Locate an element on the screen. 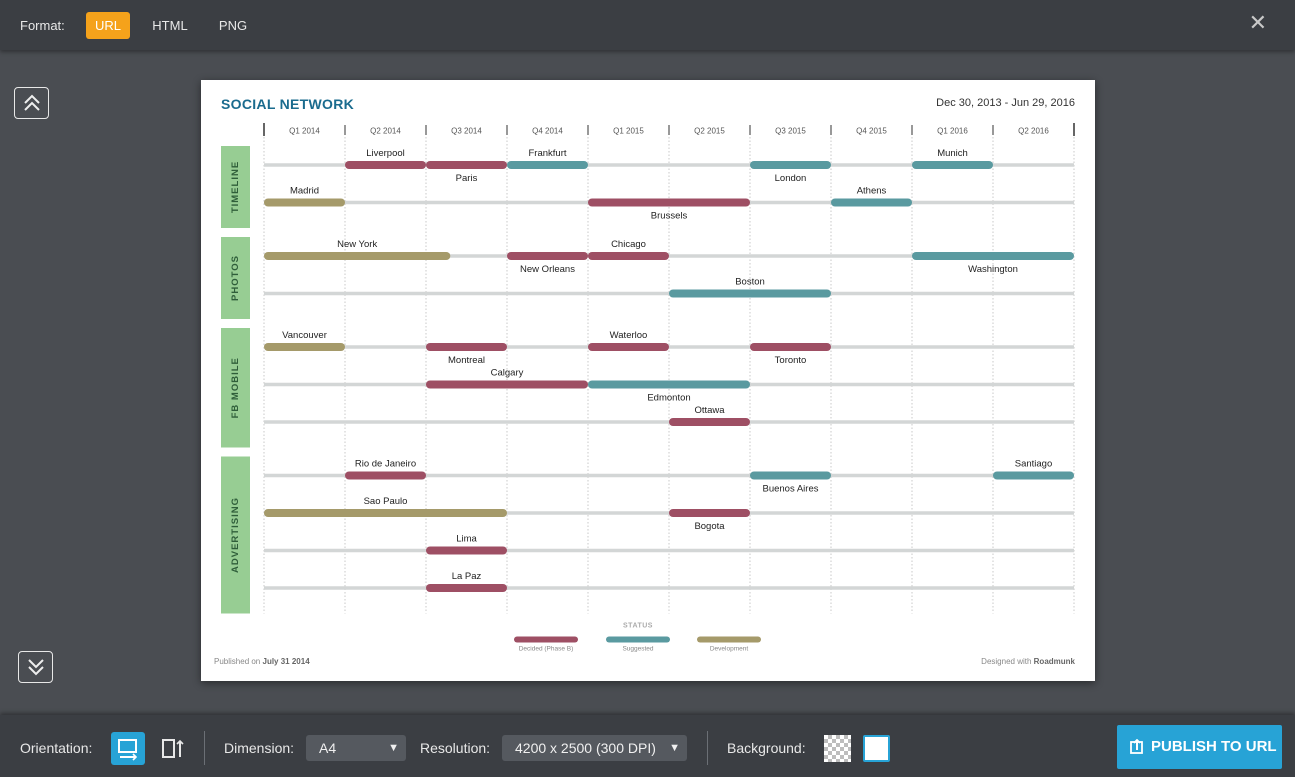  roadmap-item-label: Buenos Aires is located at coordinates (791, 489).